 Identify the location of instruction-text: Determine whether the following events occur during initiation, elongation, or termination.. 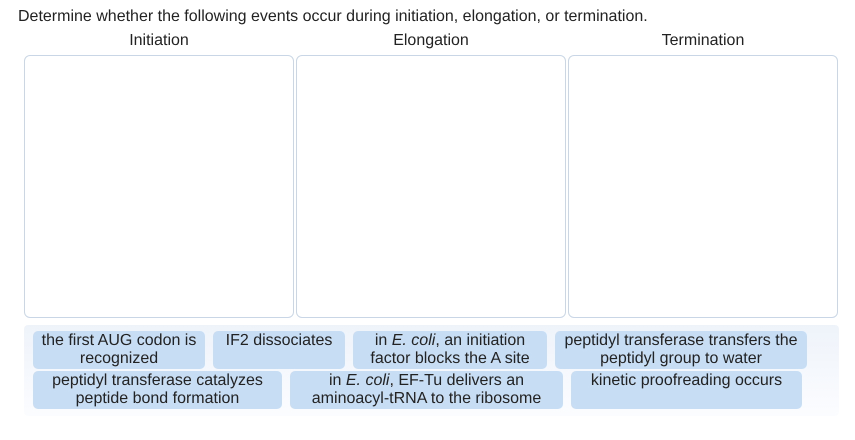
(332, 17).